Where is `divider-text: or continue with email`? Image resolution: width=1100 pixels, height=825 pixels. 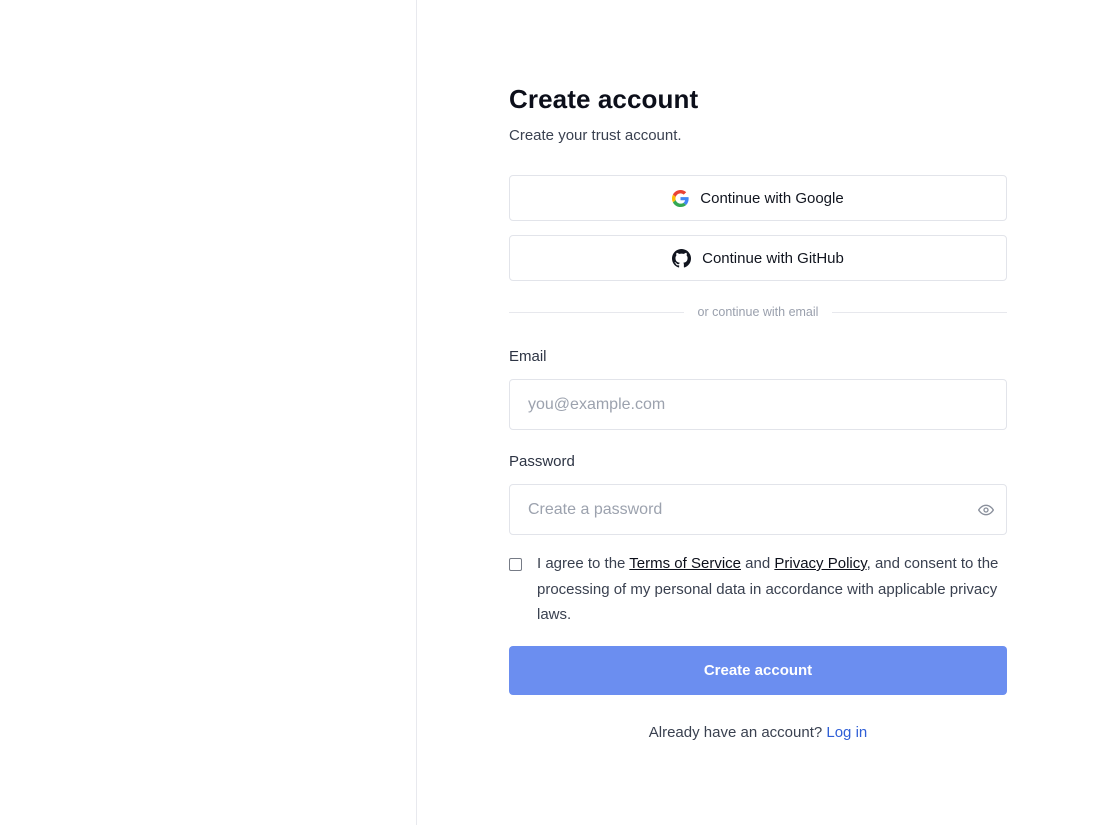
divider-text: or continue with email is located at coordinates (758, 312).